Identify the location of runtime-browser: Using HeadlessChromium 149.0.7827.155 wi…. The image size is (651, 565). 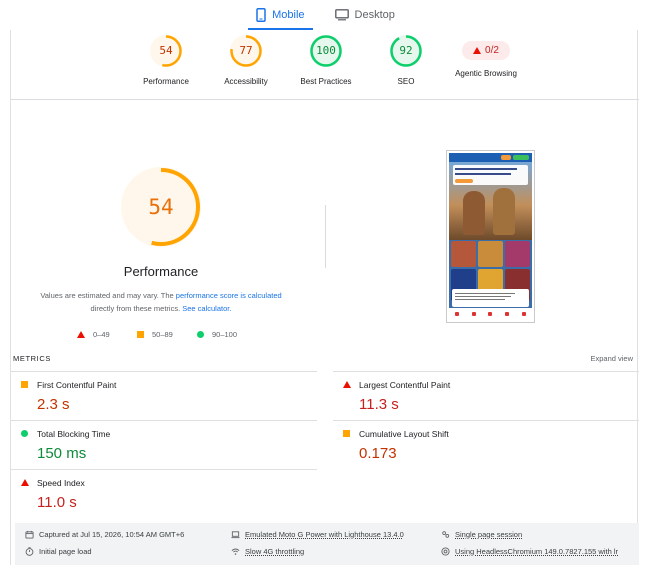
(529, 551).